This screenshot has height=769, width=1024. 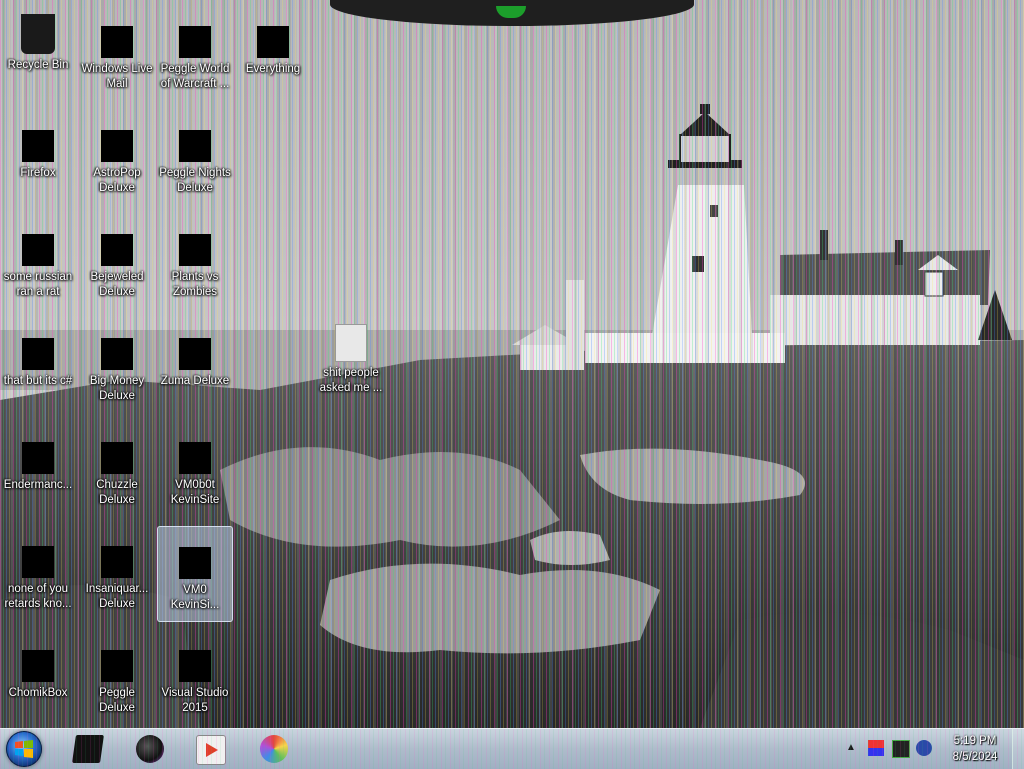 I want to click on desktop-icon-big-money-deluxe: Big Money Deluxe, so click(x=117, y=366).